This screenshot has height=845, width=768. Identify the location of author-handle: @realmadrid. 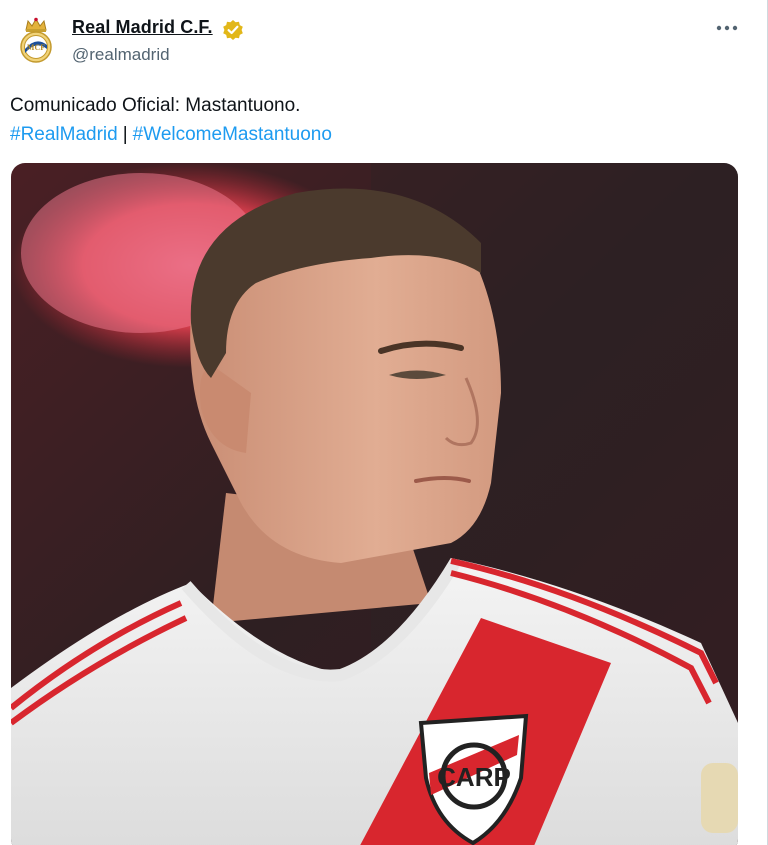
(121, 55).